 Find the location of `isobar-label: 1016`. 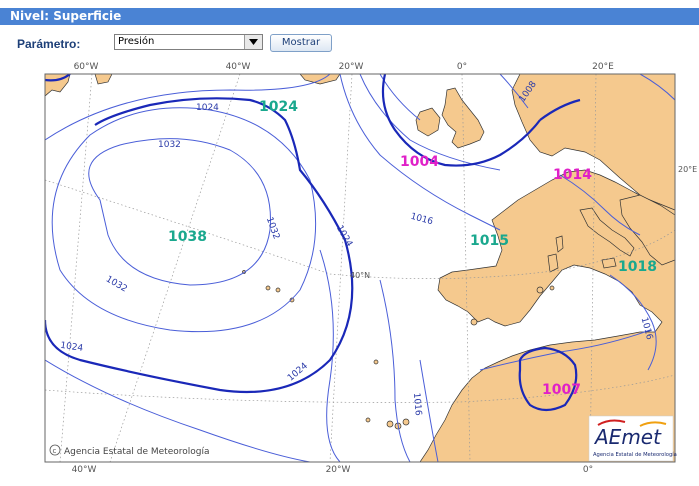

isobar-label: 1016 is located at coordinates (417, 404).